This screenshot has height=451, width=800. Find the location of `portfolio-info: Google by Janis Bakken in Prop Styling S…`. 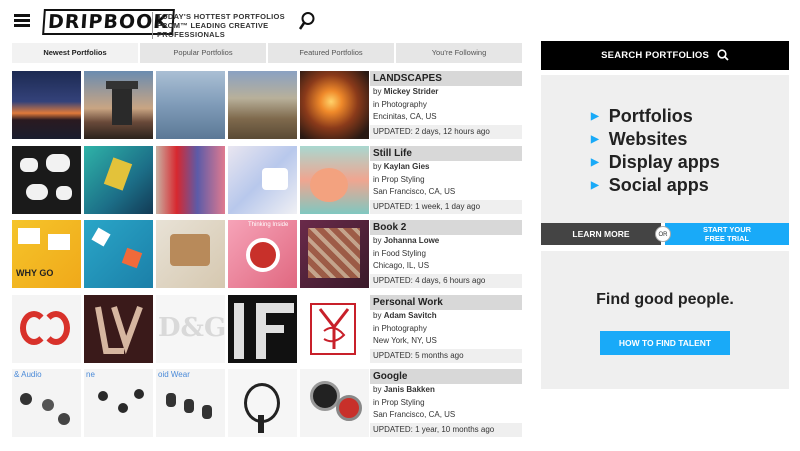

portfolio-info: Google by Janis Bakken in Prop Styling S… is located at coordinates (446, 403).